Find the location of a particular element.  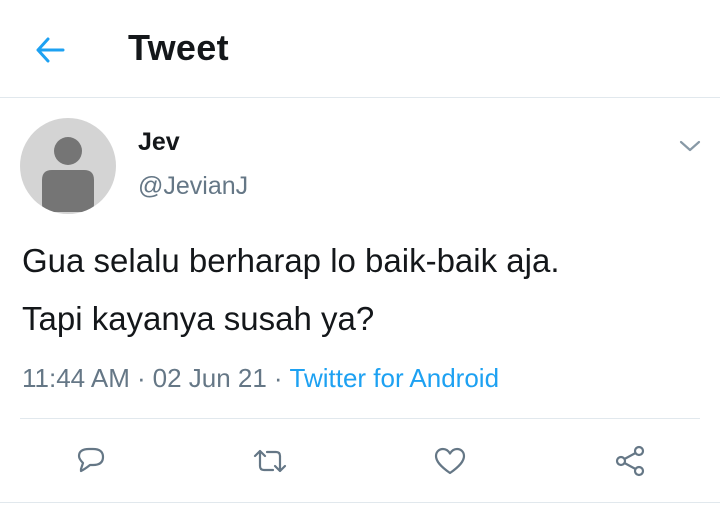

like-button is located at coordinates (450, 461).